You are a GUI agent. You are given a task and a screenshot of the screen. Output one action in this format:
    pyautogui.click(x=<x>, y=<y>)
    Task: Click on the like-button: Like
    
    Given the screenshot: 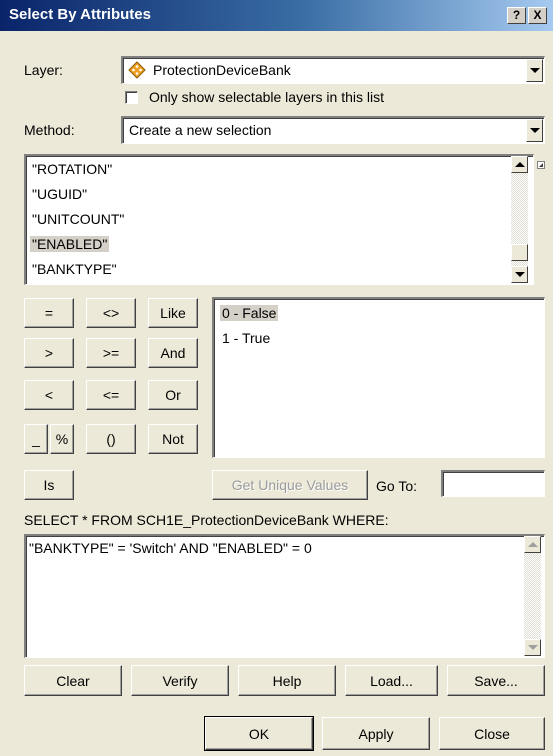 What is the action you would take?
    pyautogui.click(x=173, y=313)
    